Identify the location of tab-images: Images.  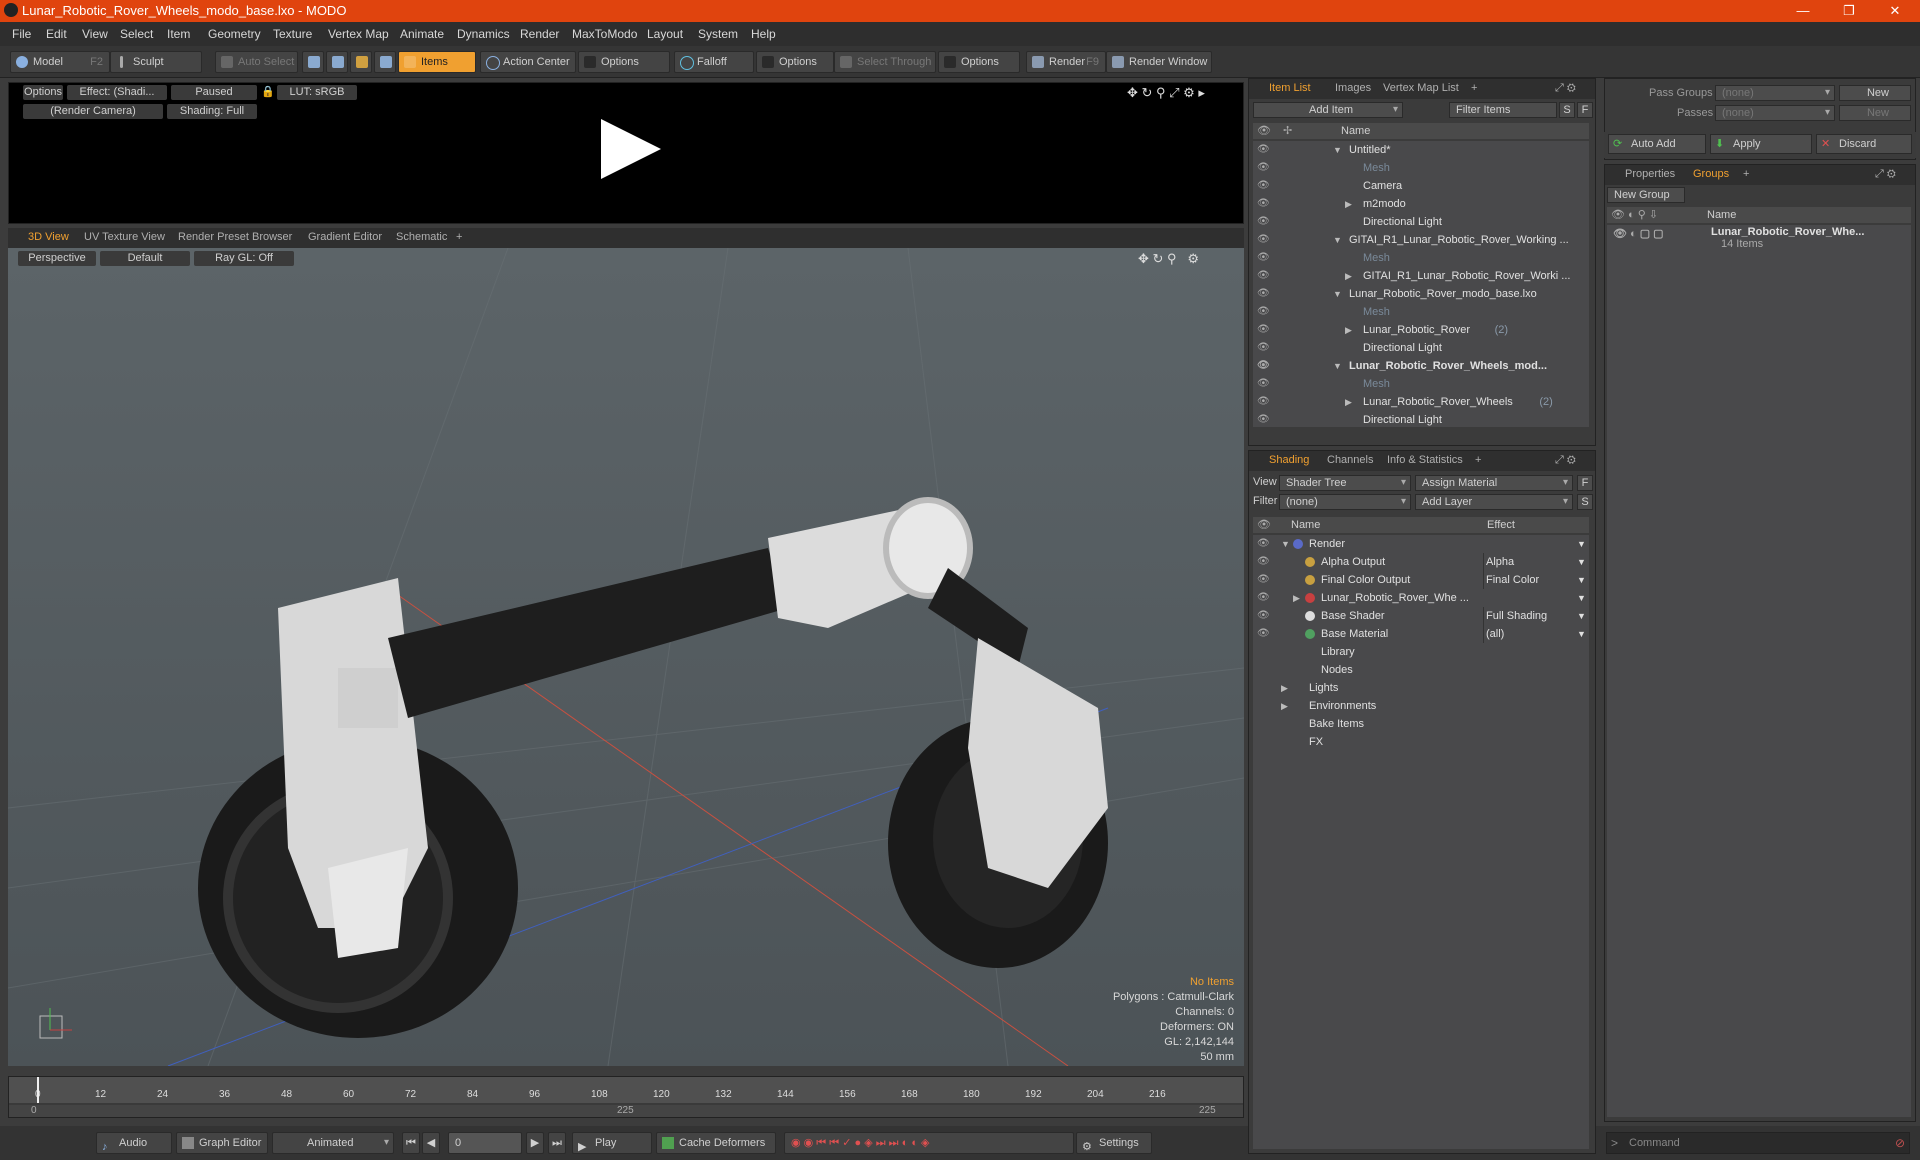
(1353, 88).